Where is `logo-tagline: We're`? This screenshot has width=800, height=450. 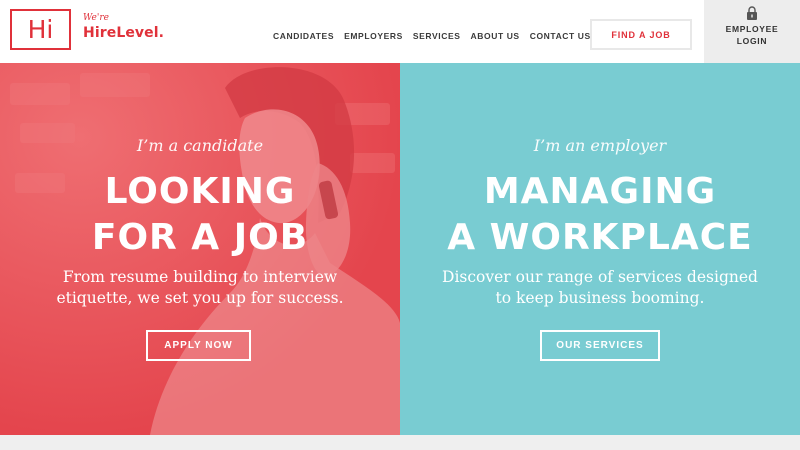
logo-tagline: We're is located at coordinates (96, 18).